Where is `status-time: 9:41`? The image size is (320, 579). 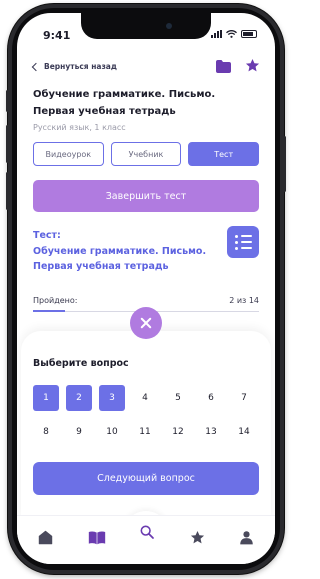 status-time: 9:41 is located at coordinates (57, 35).